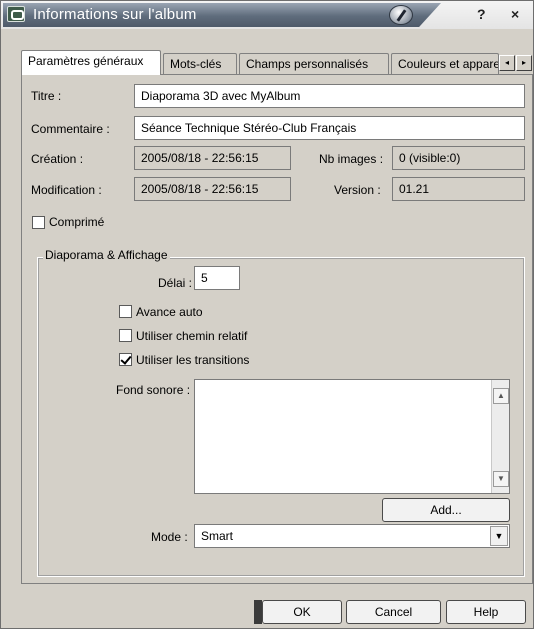 This screenshot has height=629, width=534. What do you see at coordinates (486, 612) in the screenshot?
I see `help-button: Help` at bounding box center [486, 612].